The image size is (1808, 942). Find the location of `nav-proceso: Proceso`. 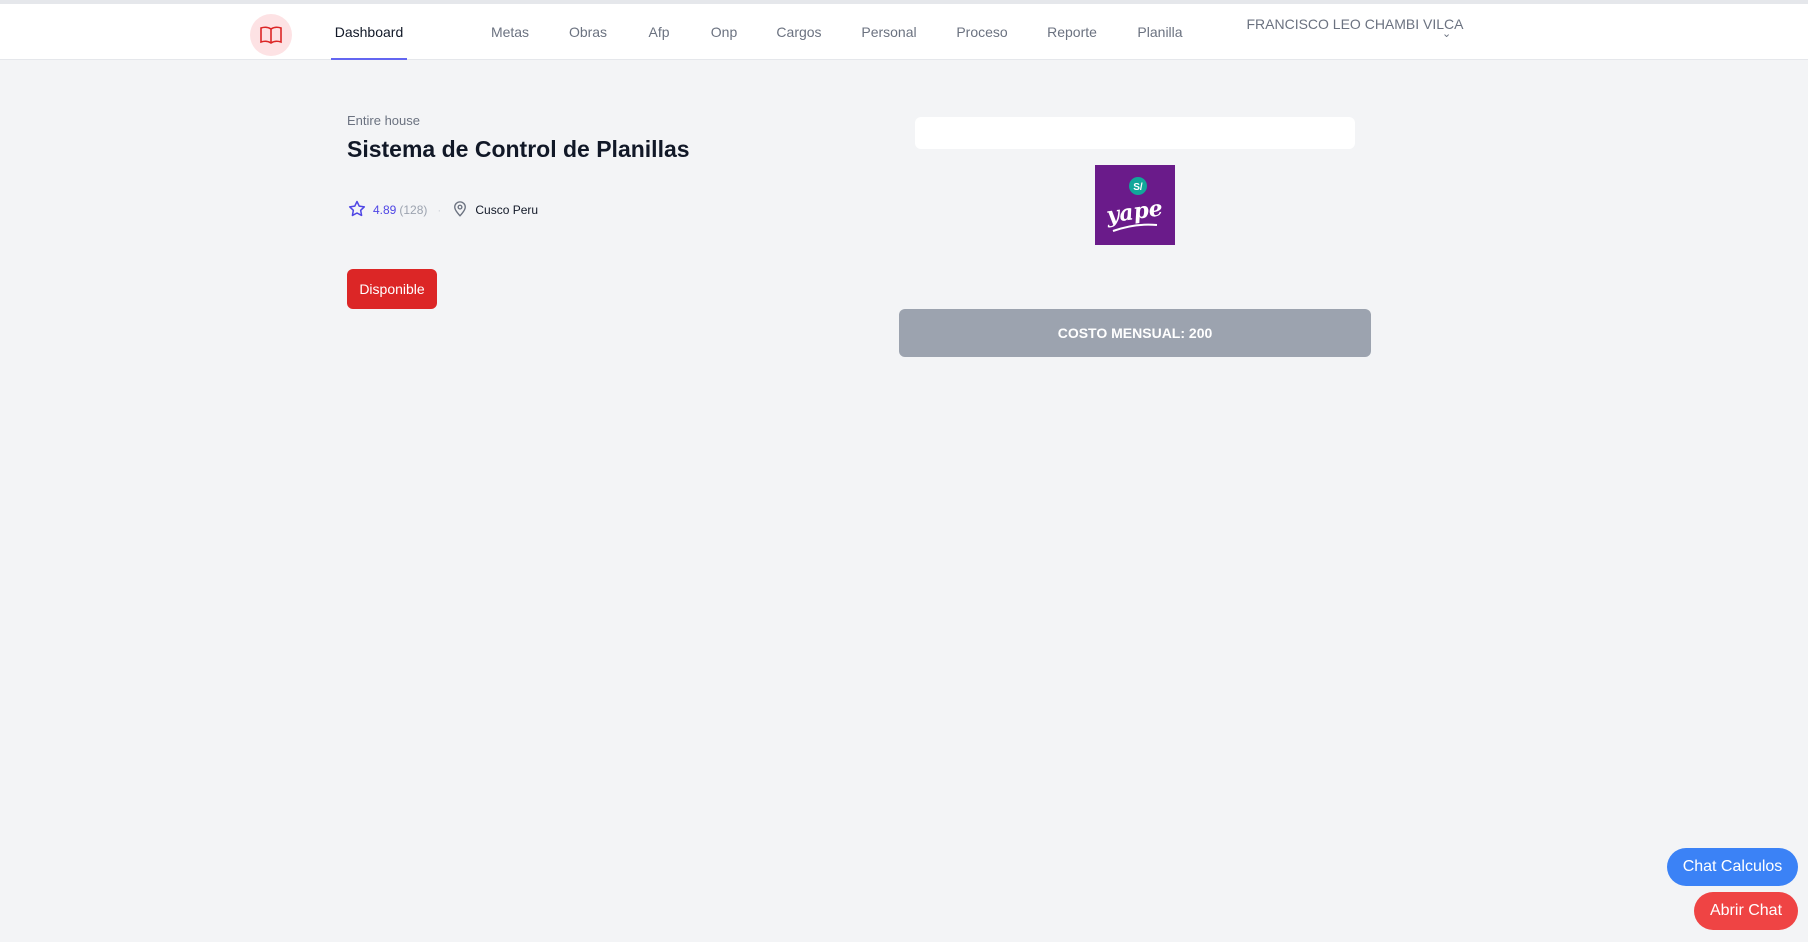

nav-proceso: Proceso is located at coordinates (982, 32).